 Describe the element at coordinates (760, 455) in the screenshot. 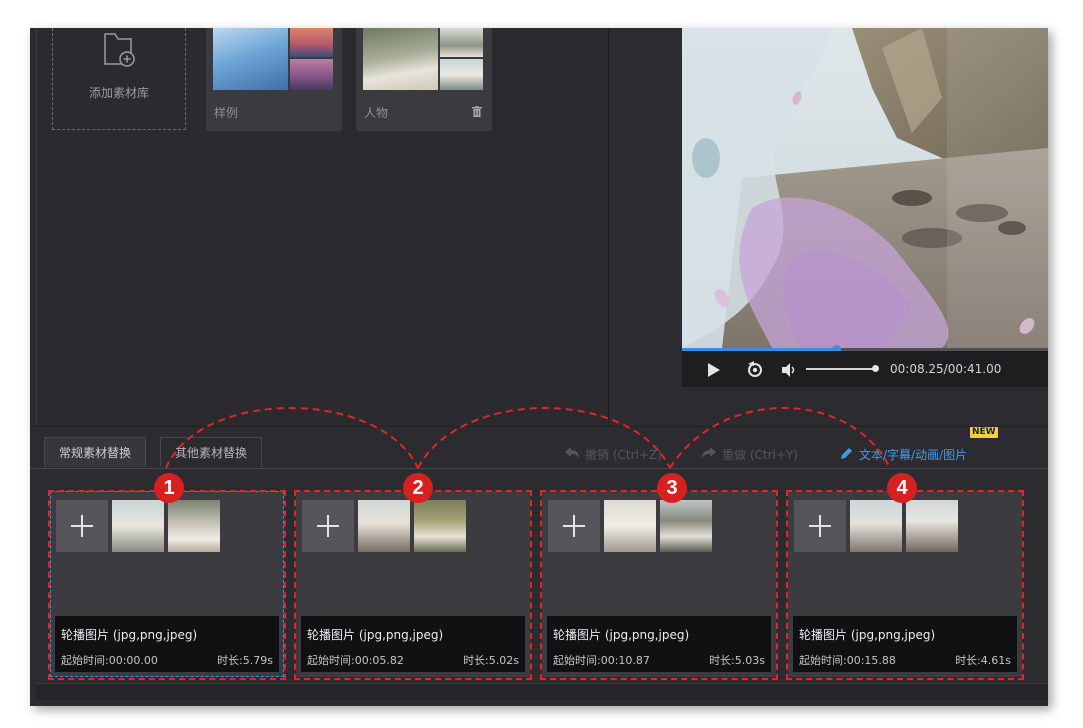

I see `redo-label: 重做 (Ctrl+Y)` at that location.